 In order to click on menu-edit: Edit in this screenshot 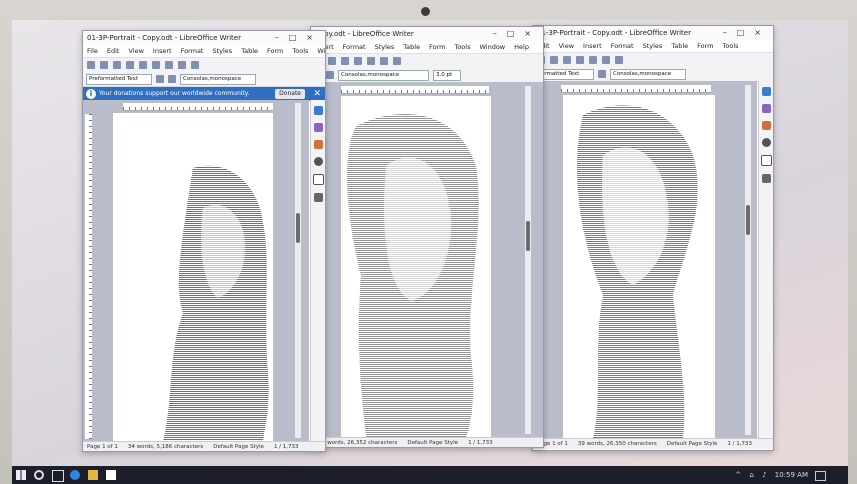, I will do `click(113, 51)`.